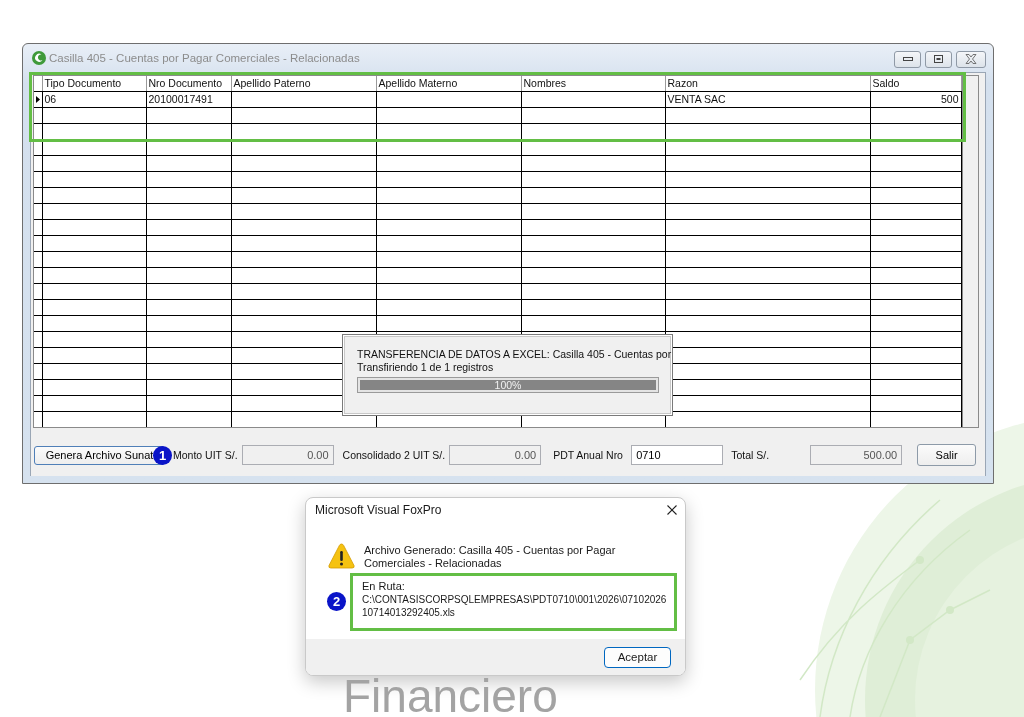 Image resolution: width=1024 pixels, height=717 pixels. What do you see at coordinates (637, 657) in the screenshot?
I see `accept-button: Aceptar` at bounding box center [637, 657].